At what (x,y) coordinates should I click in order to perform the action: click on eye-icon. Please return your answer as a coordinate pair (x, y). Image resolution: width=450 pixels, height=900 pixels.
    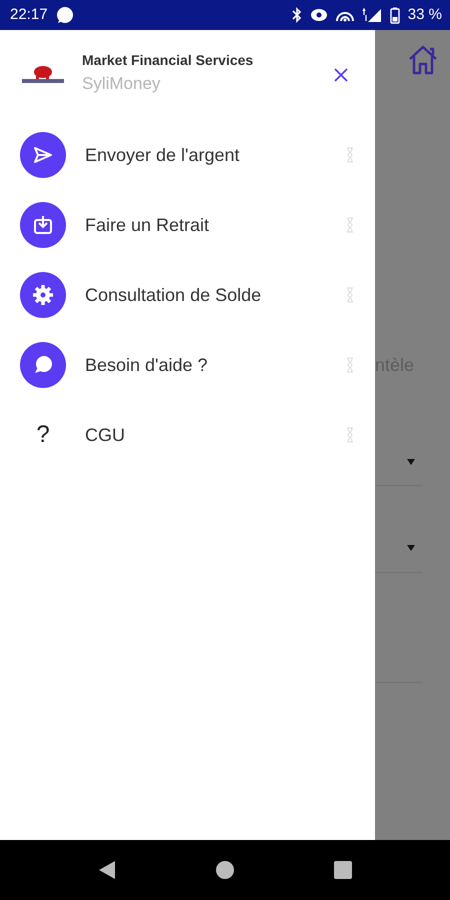
    Looking at the image, I should click on (319, 15).